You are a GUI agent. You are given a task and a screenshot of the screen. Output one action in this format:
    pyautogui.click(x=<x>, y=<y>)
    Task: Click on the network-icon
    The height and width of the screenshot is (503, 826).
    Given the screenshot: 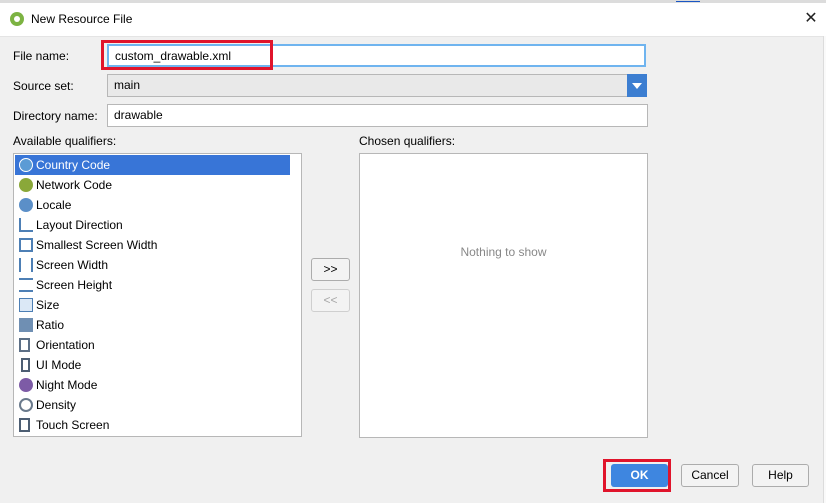 What is the action you would take?
    pyautogui.click(x=26, y=185)
    